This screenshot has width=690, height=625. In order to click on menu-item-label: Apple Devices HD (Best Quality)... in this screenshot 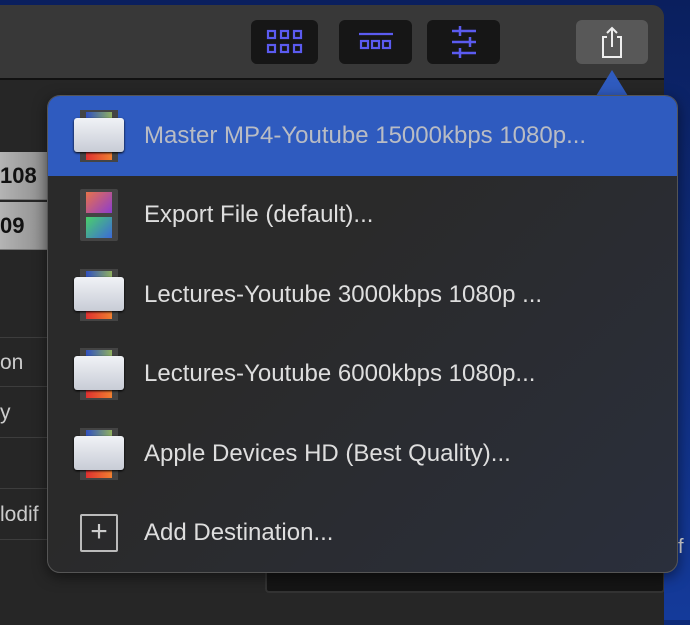, I will do `click(327, 453)`.